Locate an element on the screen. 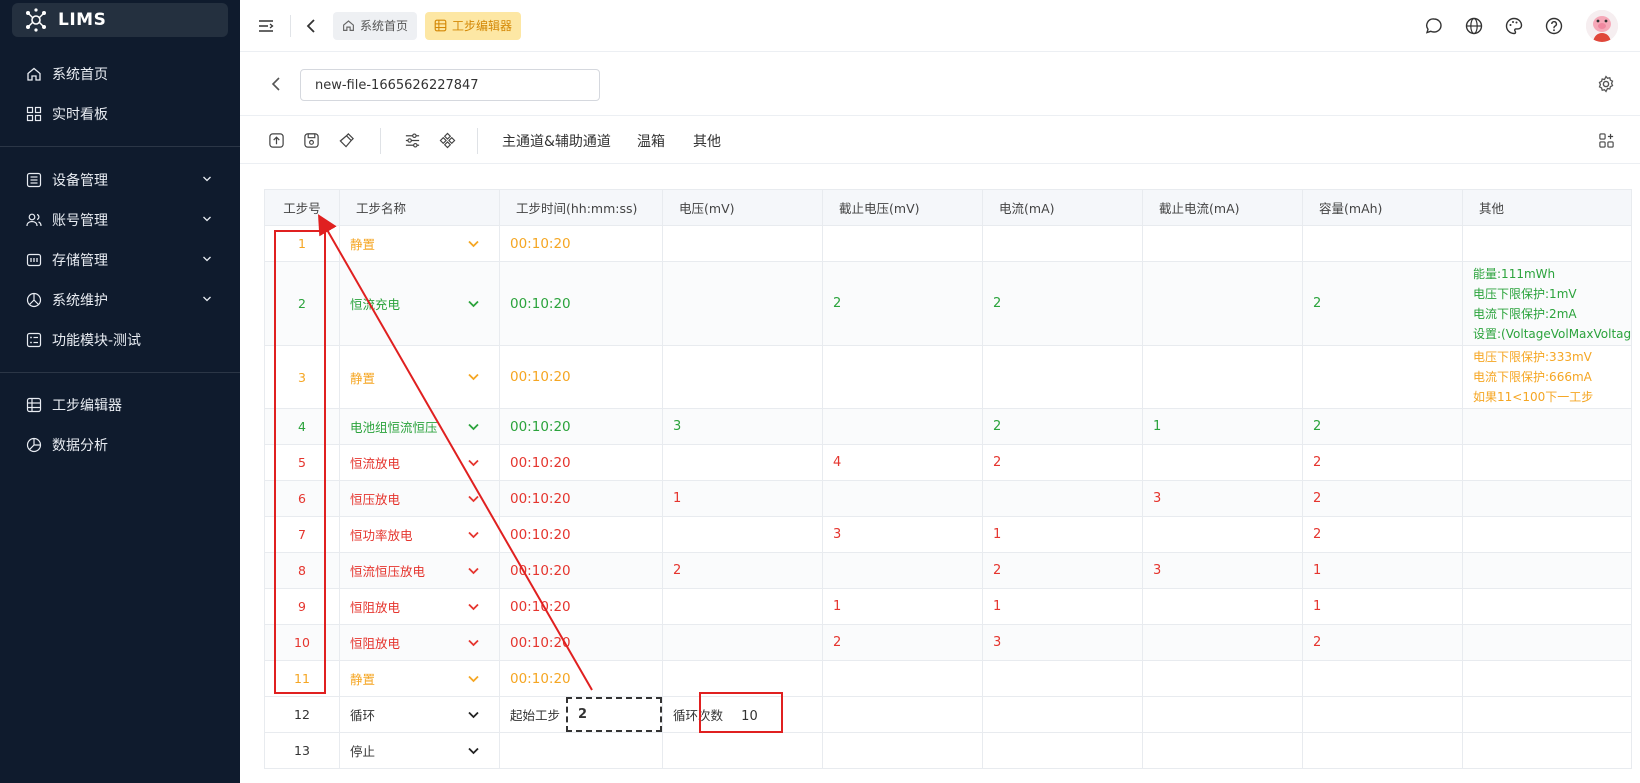 The width and height of the screenshot is (1640, 783). column-header-current: 电流(mA) is located at coordinates (1063, 207).